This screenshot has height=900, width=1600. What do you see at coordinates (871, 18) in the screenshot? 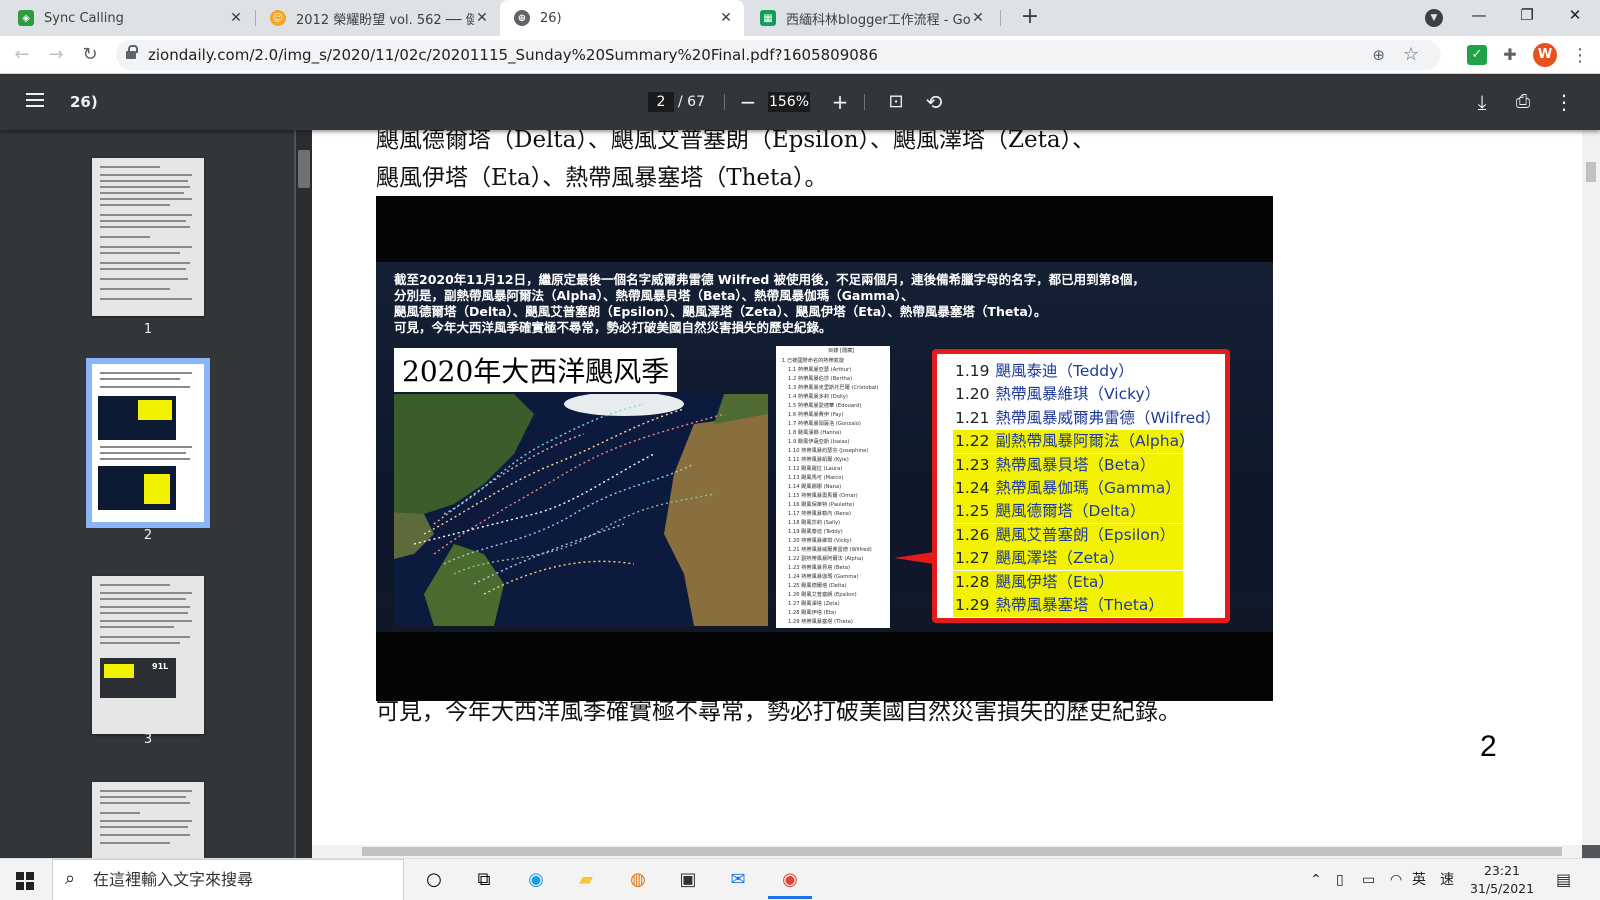
I see `tab-google-sheets: ▦ 西緬科林blogger工作流程 - Goo ✕` at bounding box center [871, 18].